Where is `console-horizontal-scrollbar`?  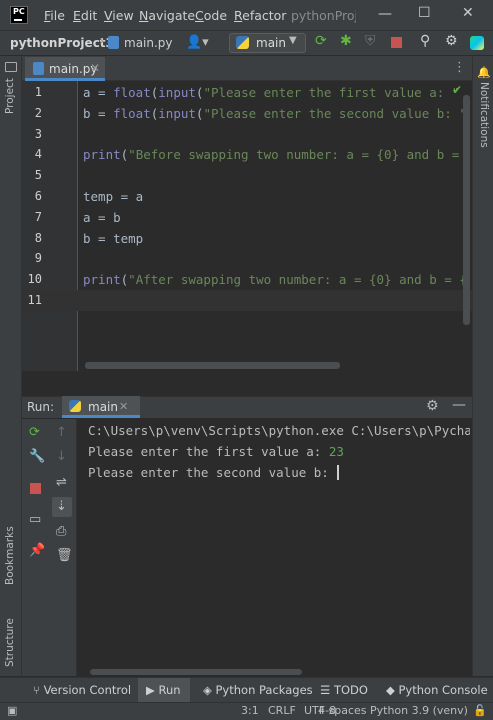 console-horizontal-scrollbar is located at coordinates (196, 672).